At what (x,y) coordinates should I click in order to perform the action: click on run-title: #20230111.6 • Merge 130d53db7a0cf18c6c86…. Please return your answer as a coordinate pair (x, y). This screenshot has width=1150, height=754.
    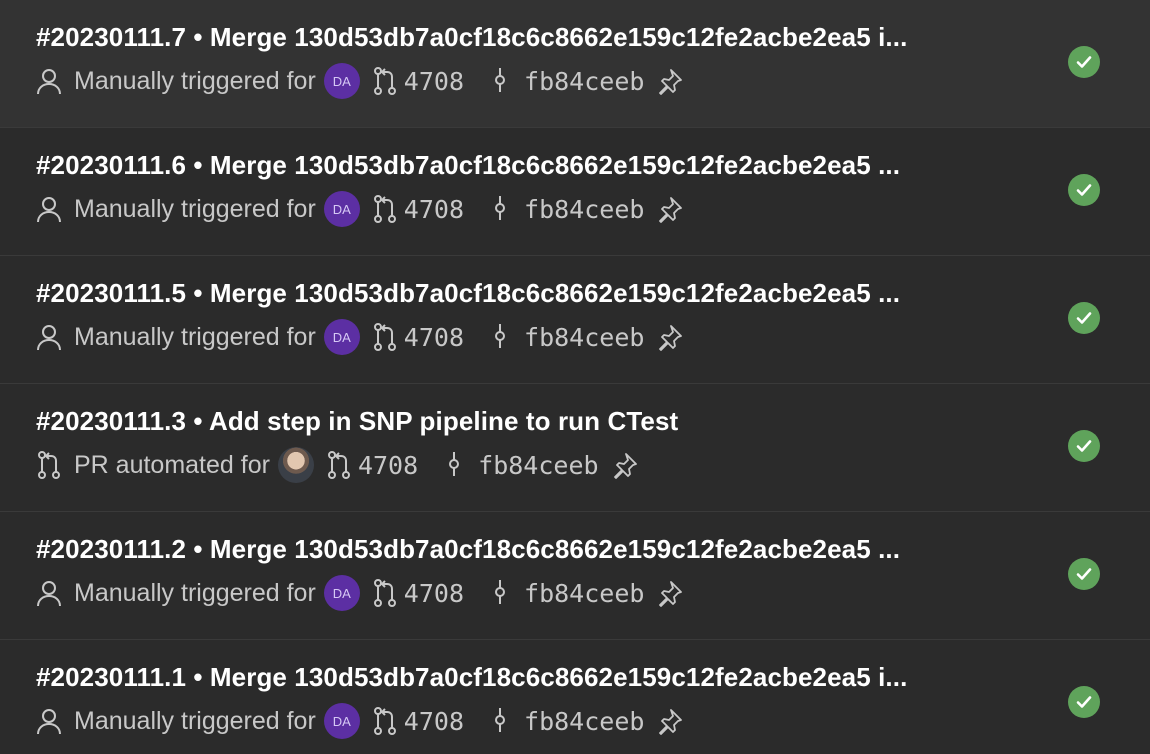
    Looking at the image, I should click on (536, 165).